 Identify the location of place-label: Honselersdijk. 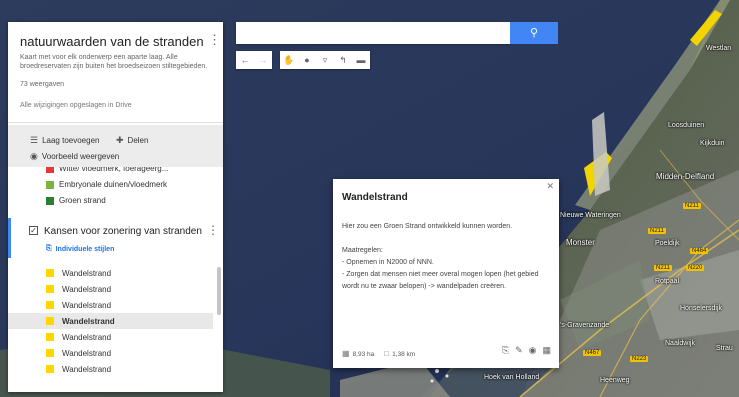
(701, 308).